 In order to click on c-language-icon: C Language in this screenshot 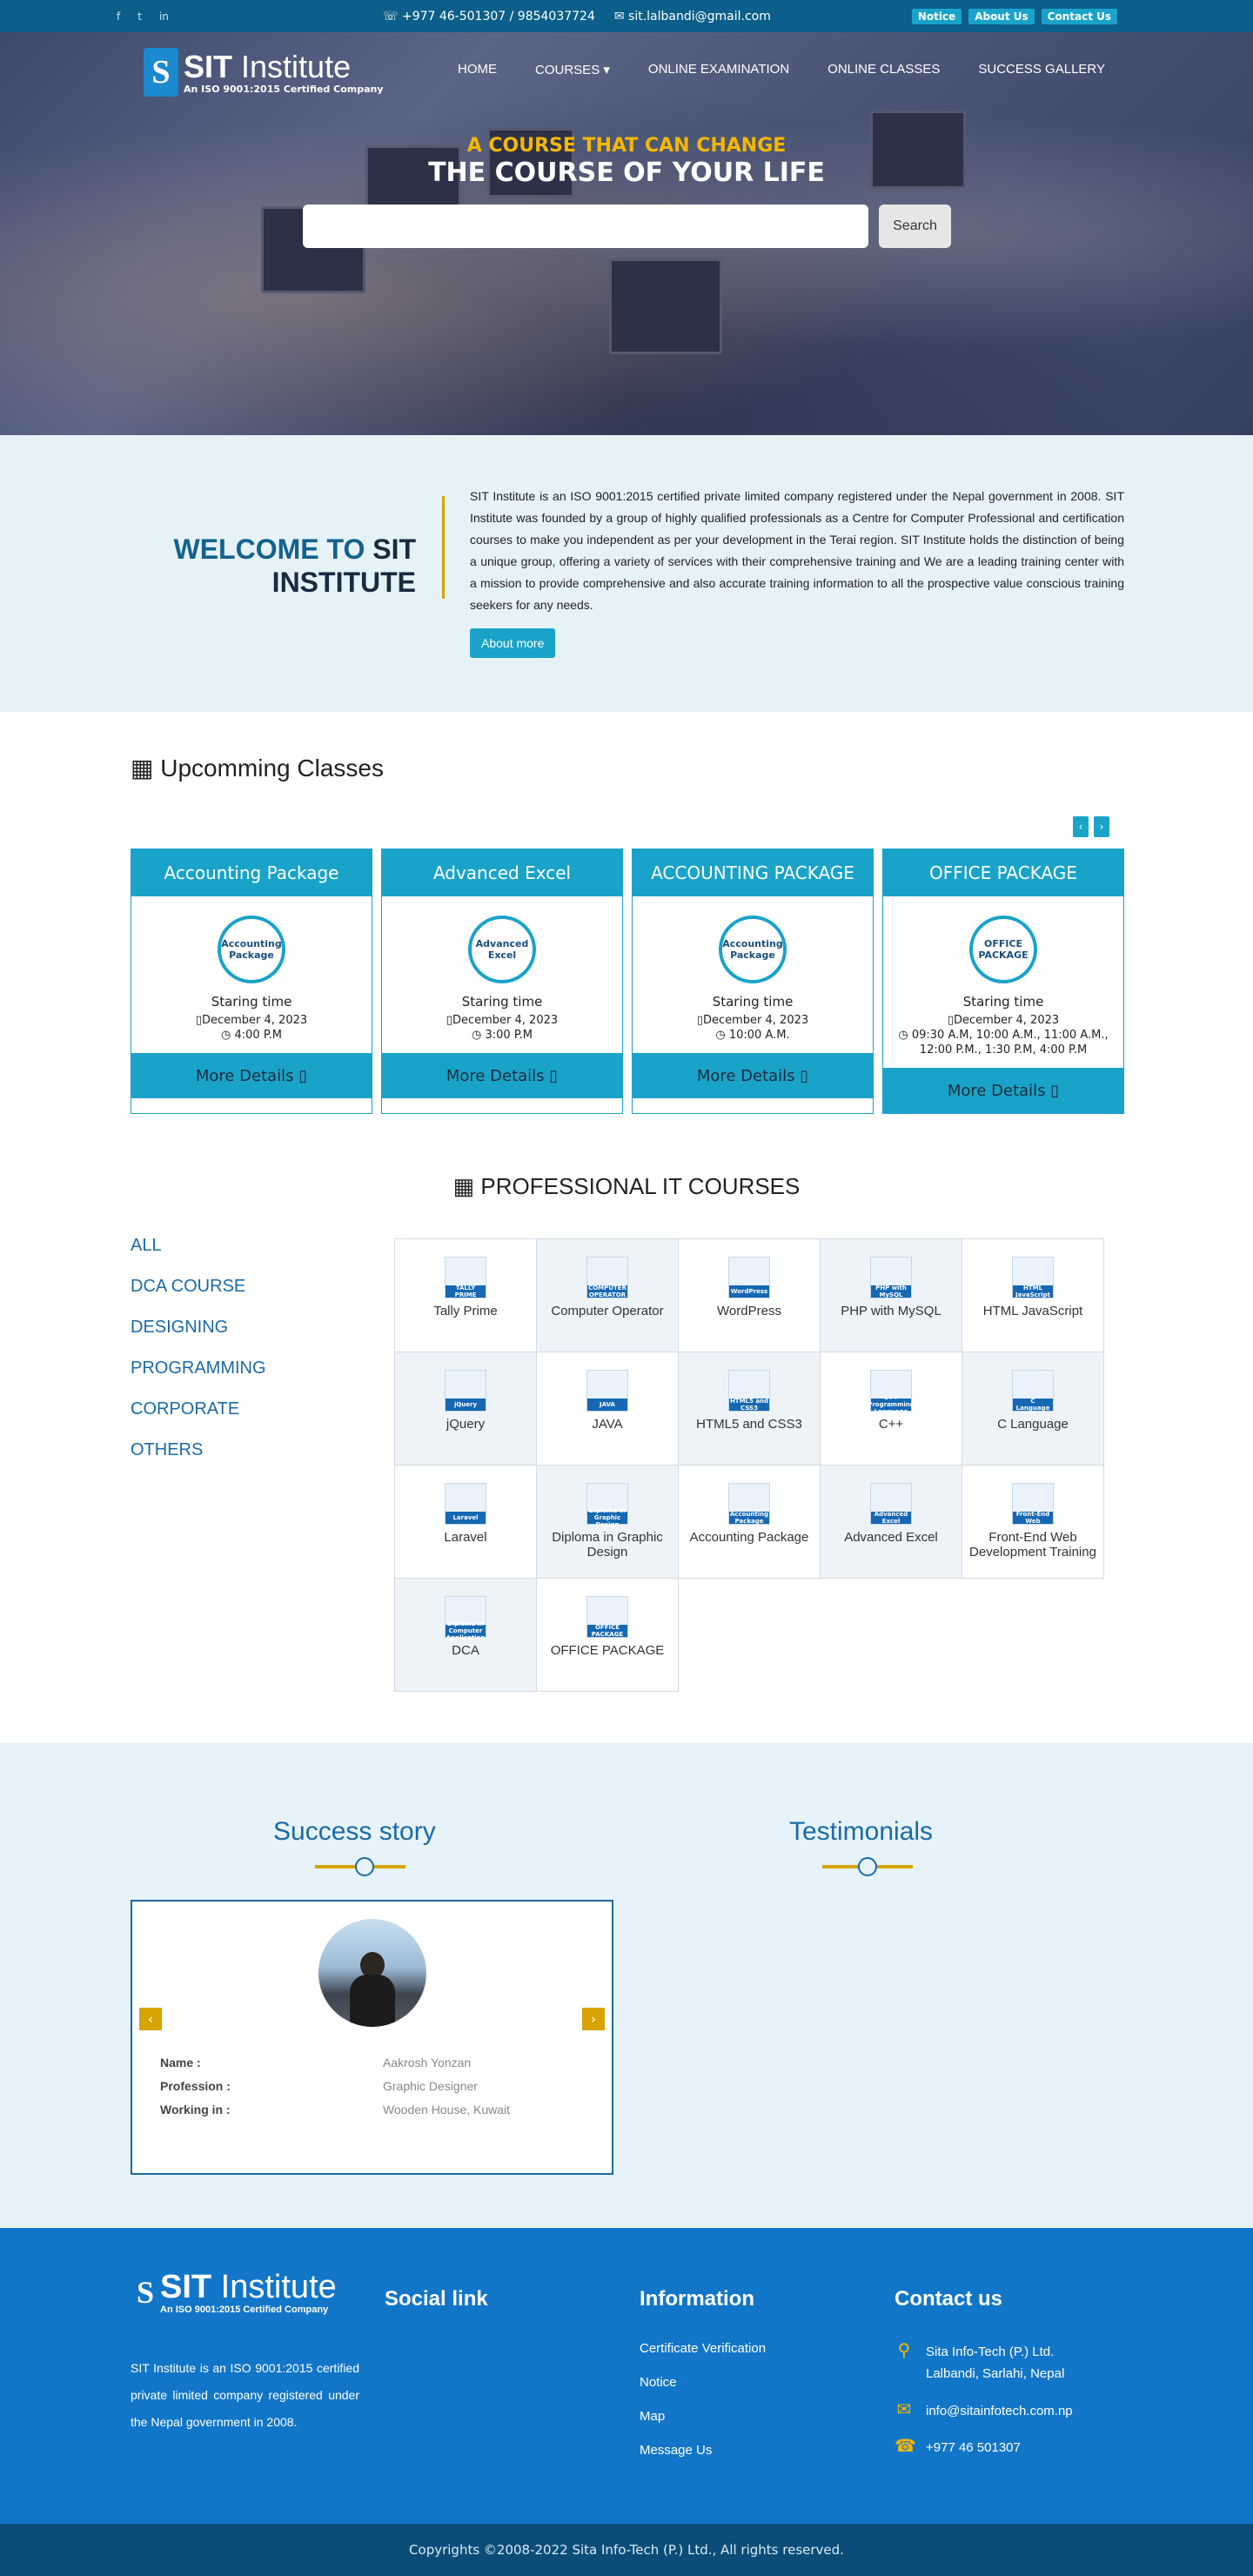, I will do `click(1033, 1391)`.